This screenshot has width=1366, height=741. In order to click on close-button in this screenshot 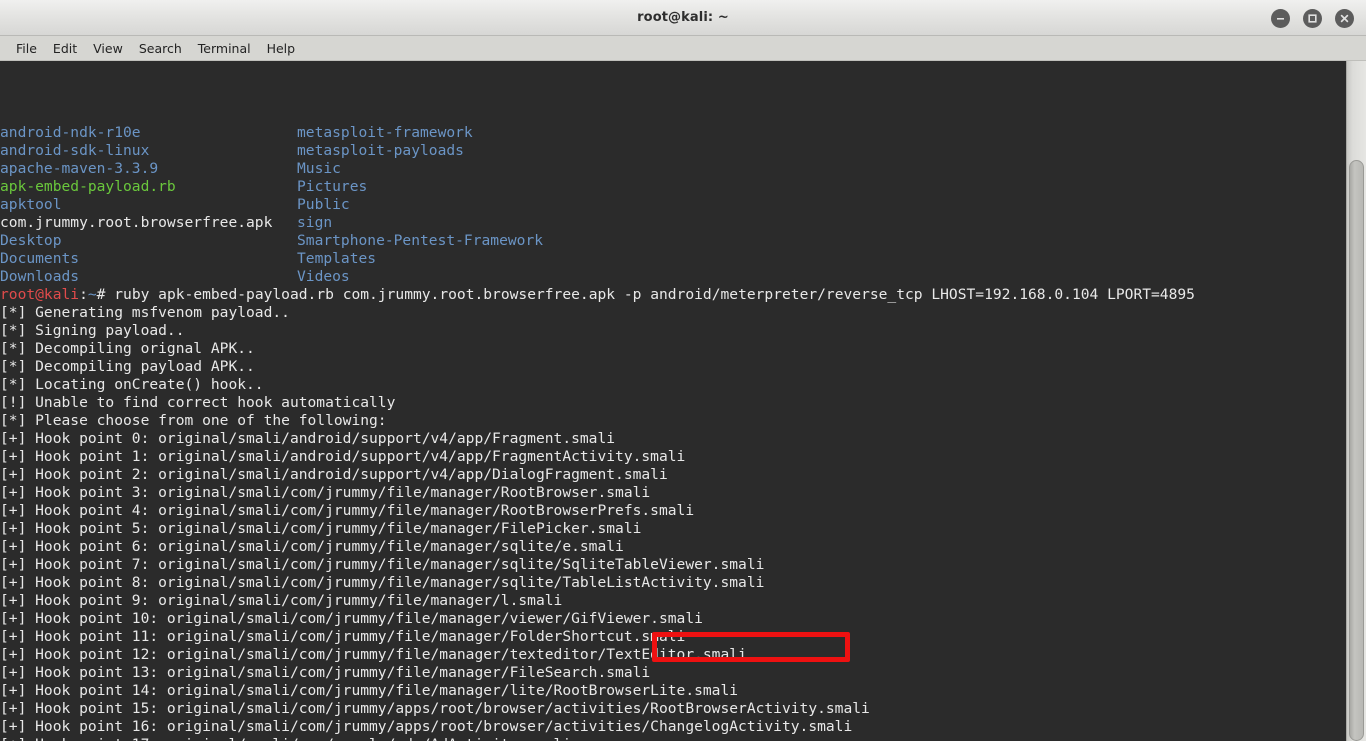, I will do `click(1344, 18)`.